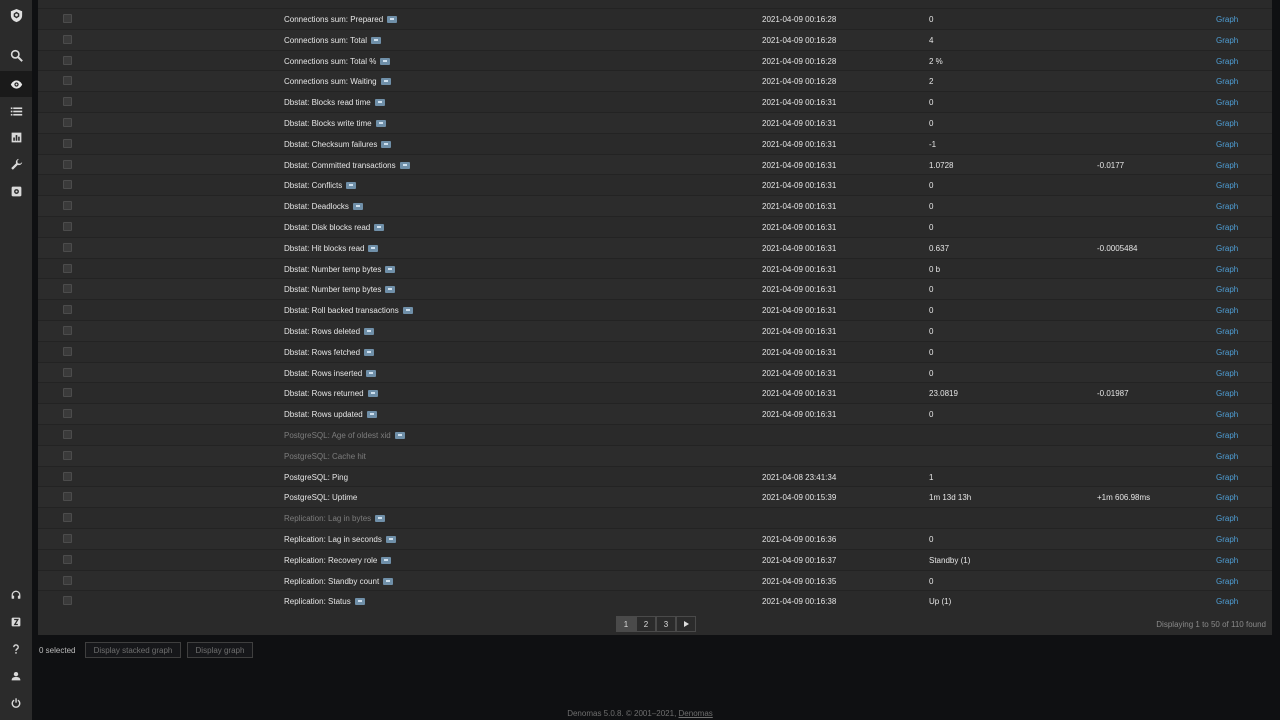  I want to click on logo-icon, so click(16, 15).